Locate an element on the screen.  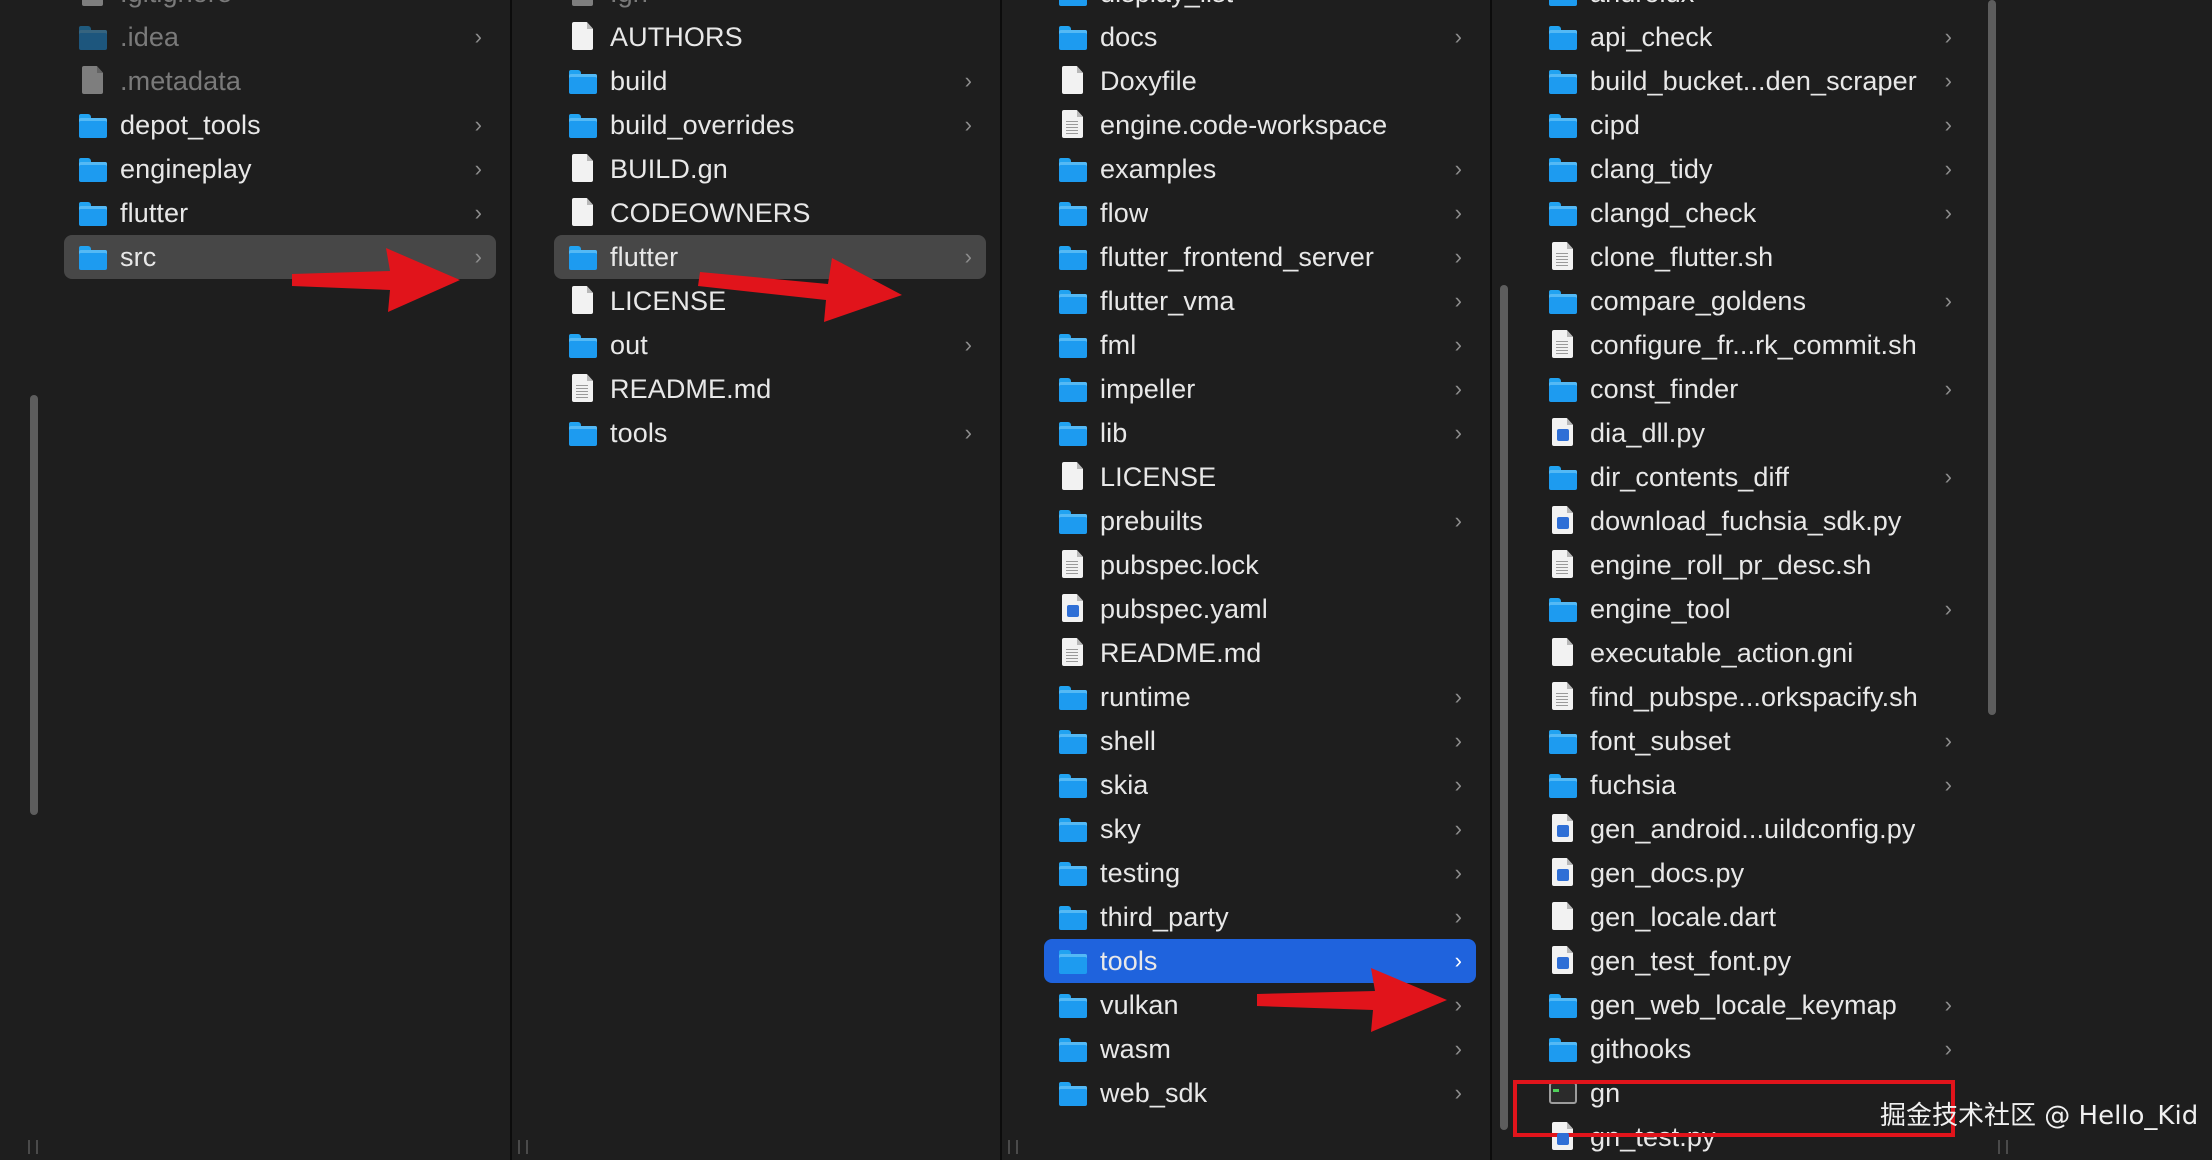
item-name: androidx is located at coordinates (1642, 7).